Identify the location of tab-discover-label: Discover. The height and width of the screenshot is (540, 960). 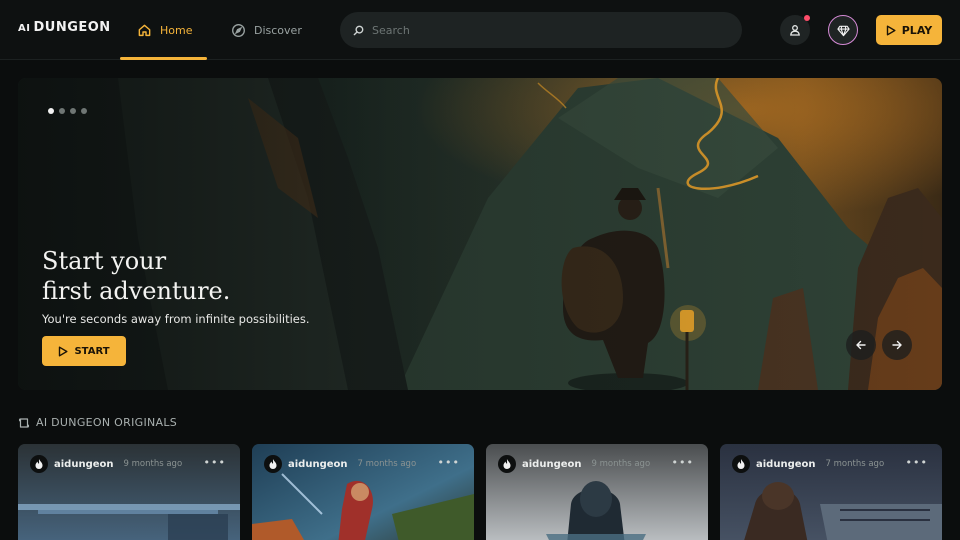
(278, 30).